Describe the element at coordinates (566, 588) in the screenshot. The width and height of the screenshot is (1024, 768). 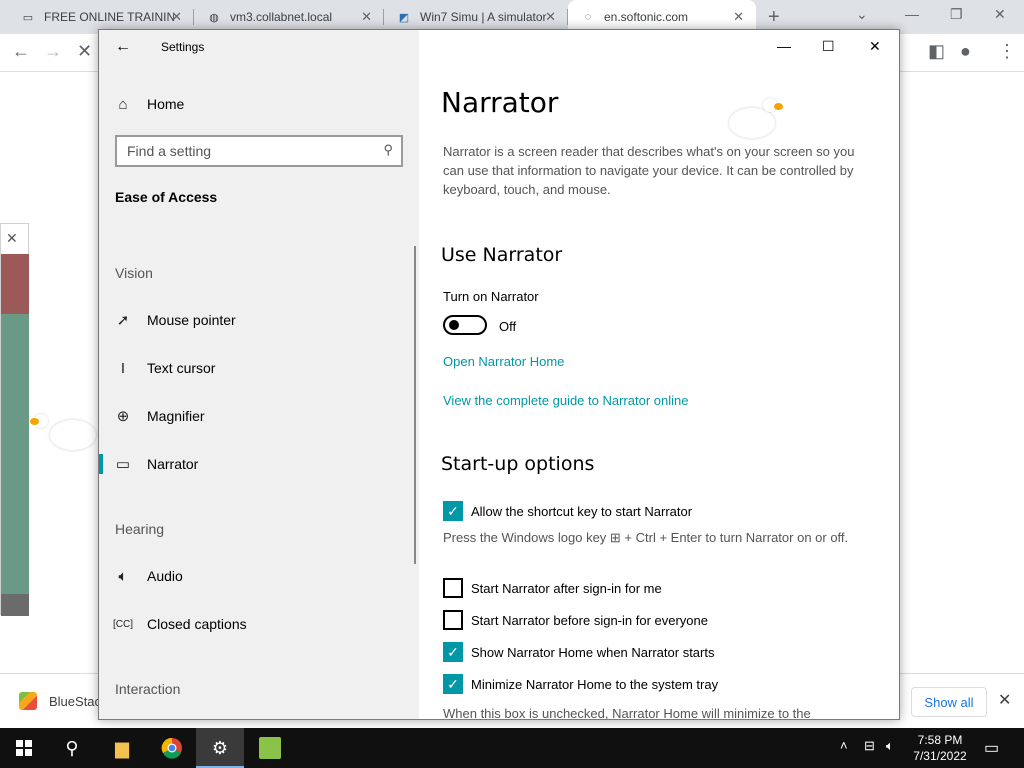
I see `option-label: Start Narrator after sign-in for me` at that location.